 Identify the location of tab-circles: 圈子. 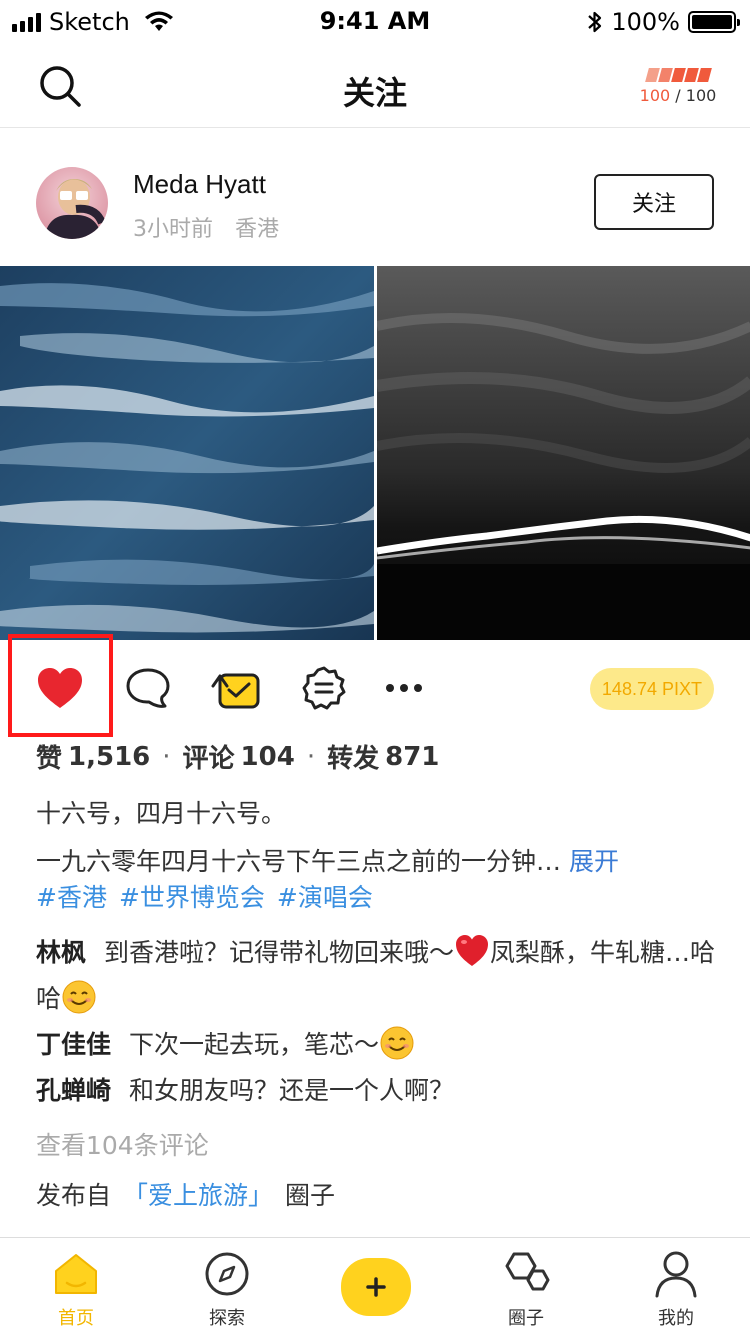
(526, 1290).